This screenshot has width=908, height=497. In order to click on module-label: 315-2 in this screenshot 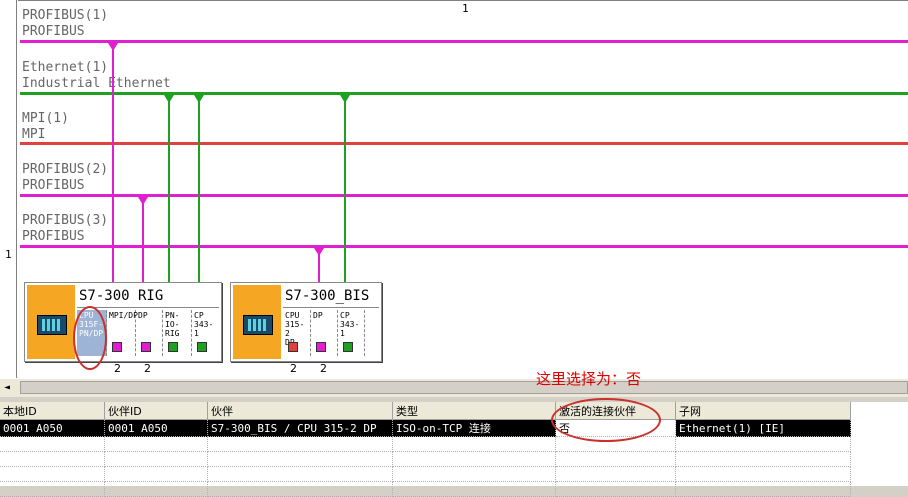, I will do `click(295, 329)`.